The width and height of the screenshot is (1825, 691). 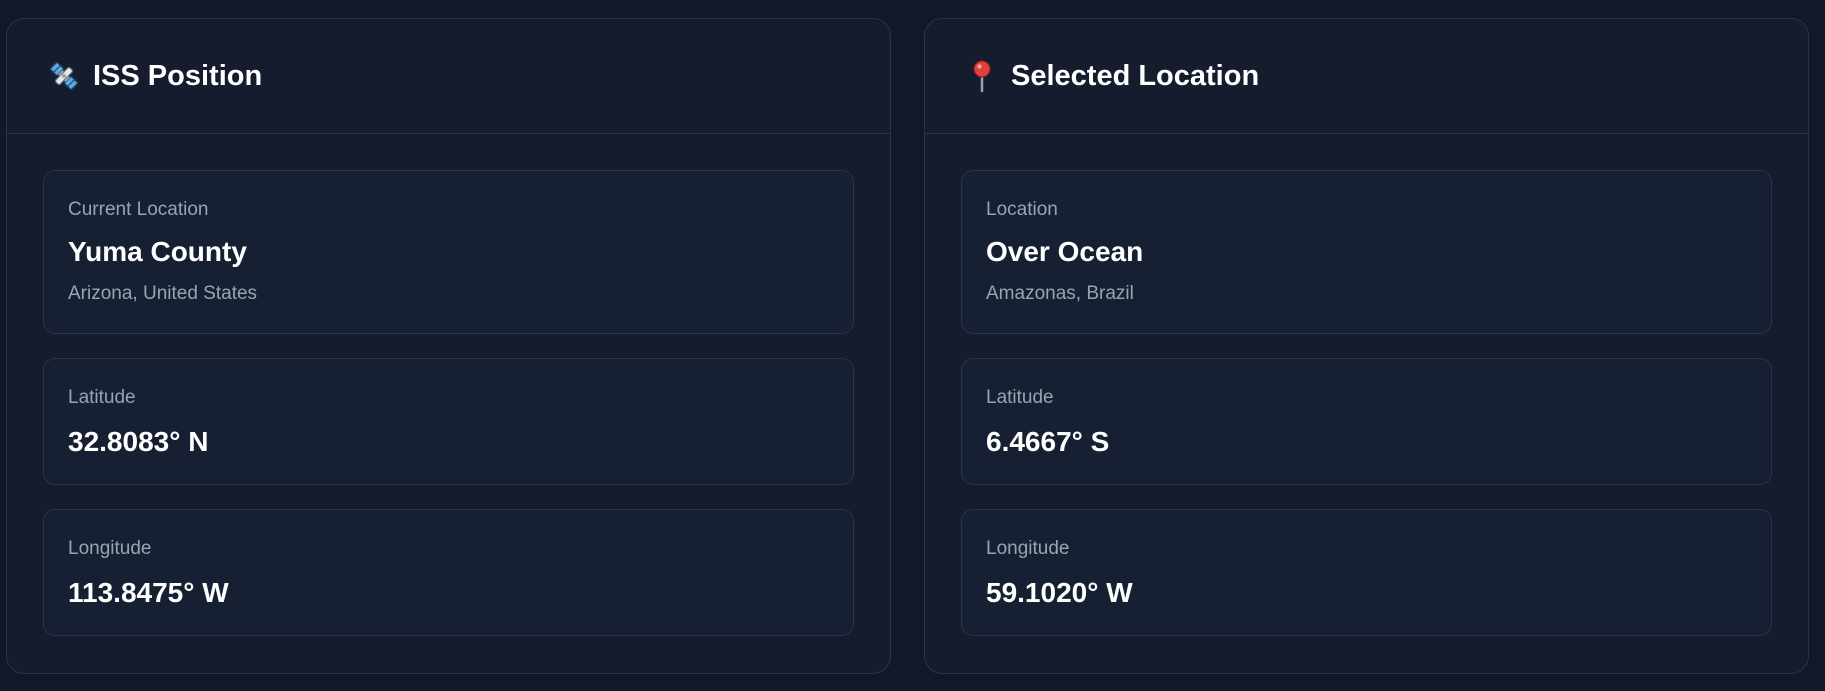 I want to click on iss-location-region: Arizona, United States, so click(x=163, y=293).